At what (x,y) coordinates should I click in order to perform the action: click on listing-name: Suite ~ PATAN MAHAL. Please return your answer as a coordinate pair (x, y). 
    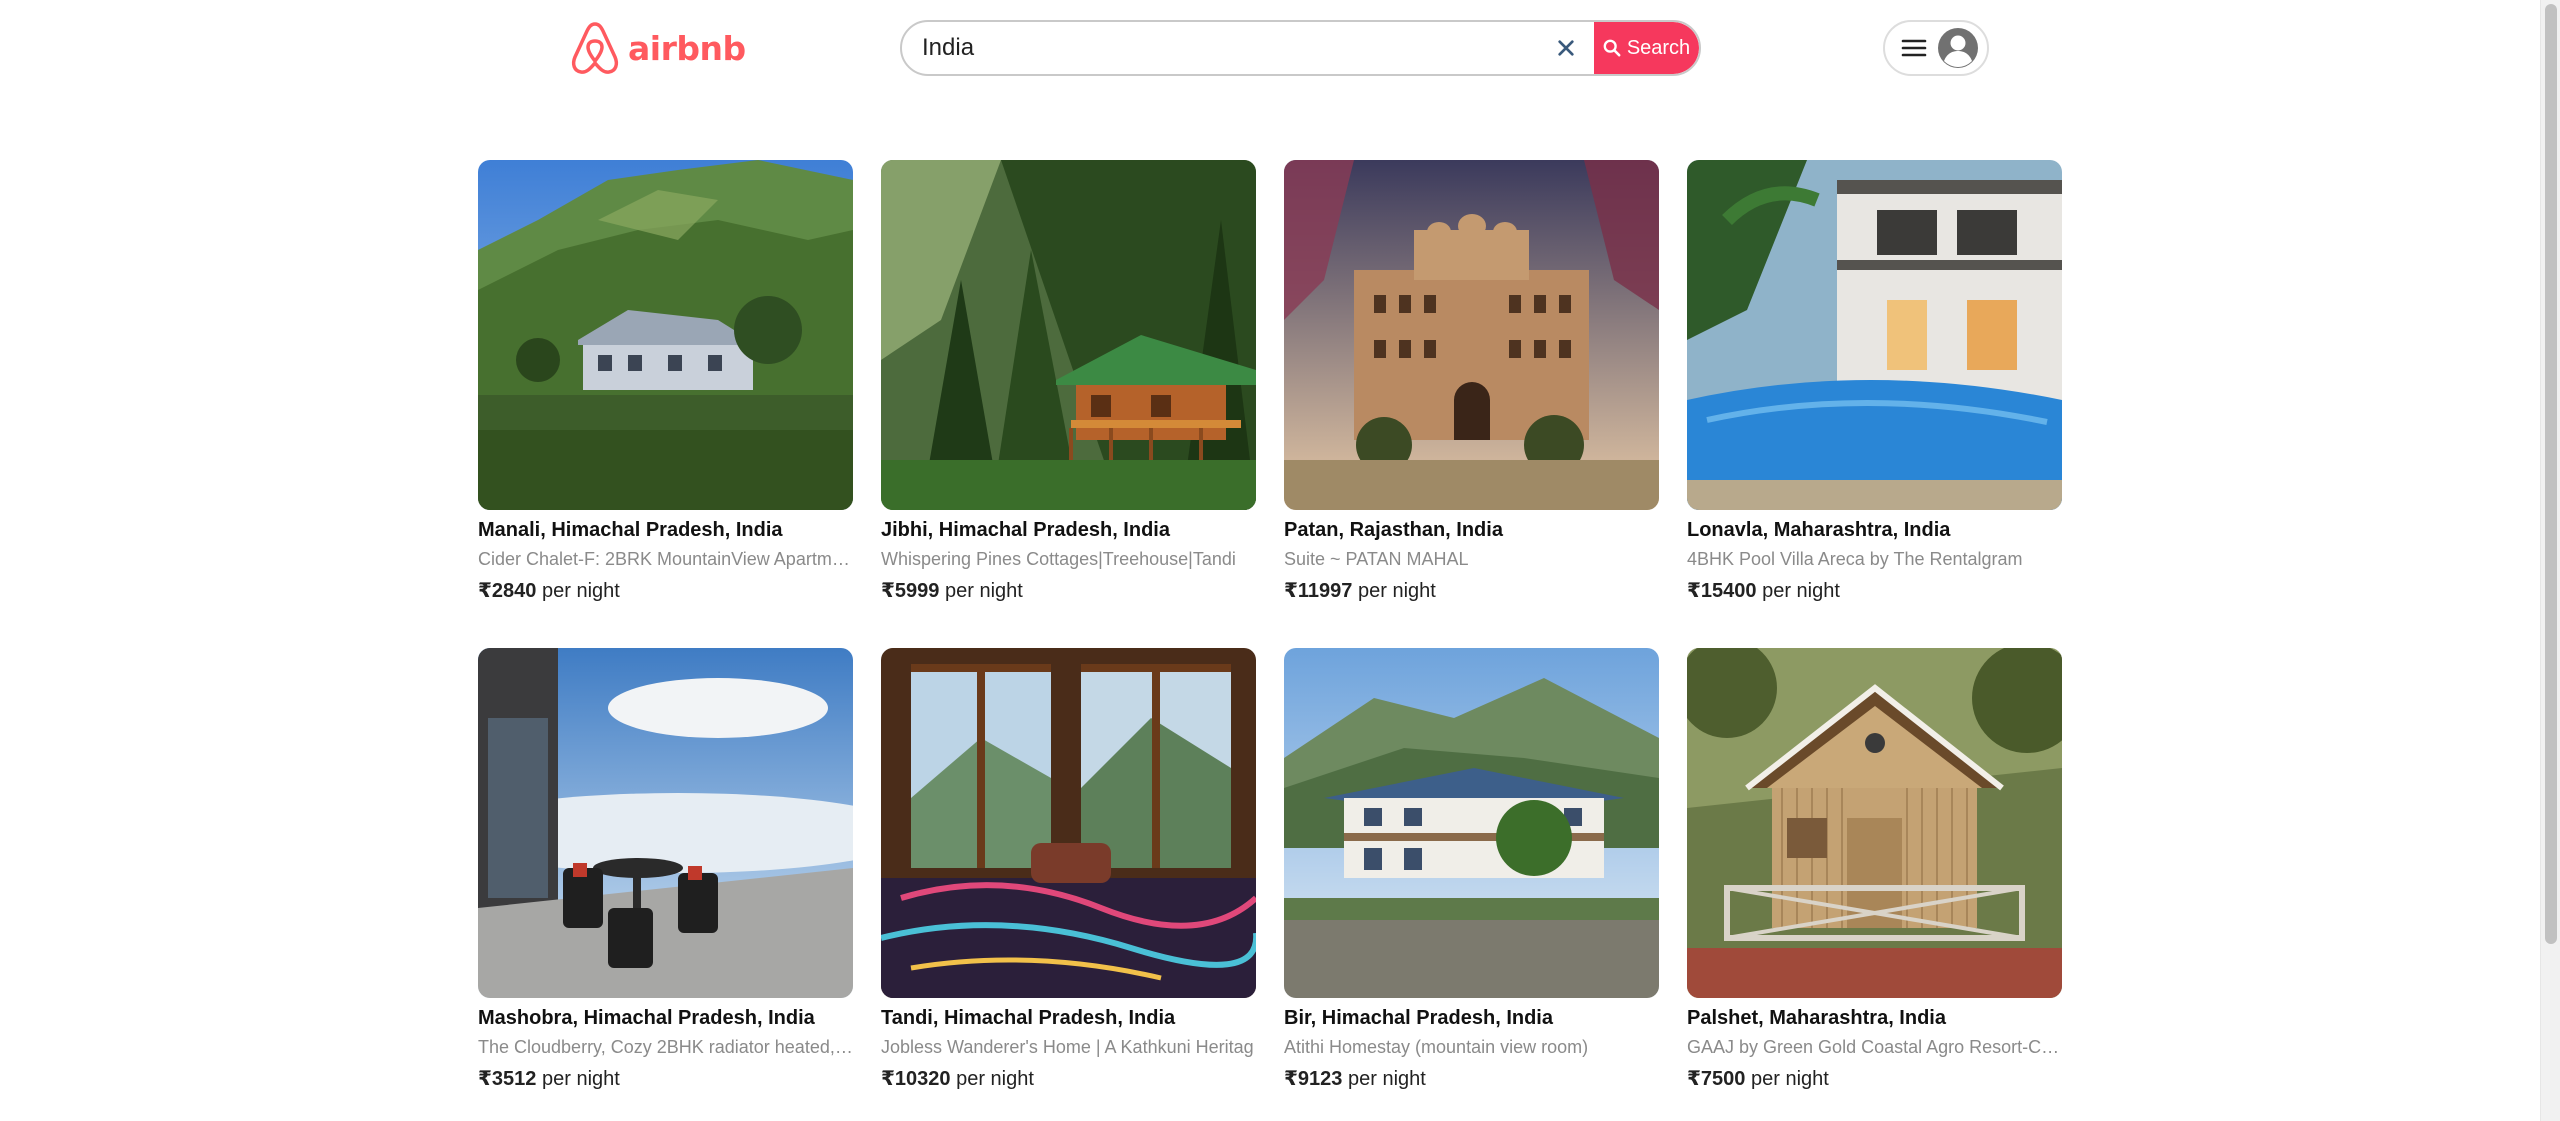
    Looking at the image, I should click on (1376, 559).